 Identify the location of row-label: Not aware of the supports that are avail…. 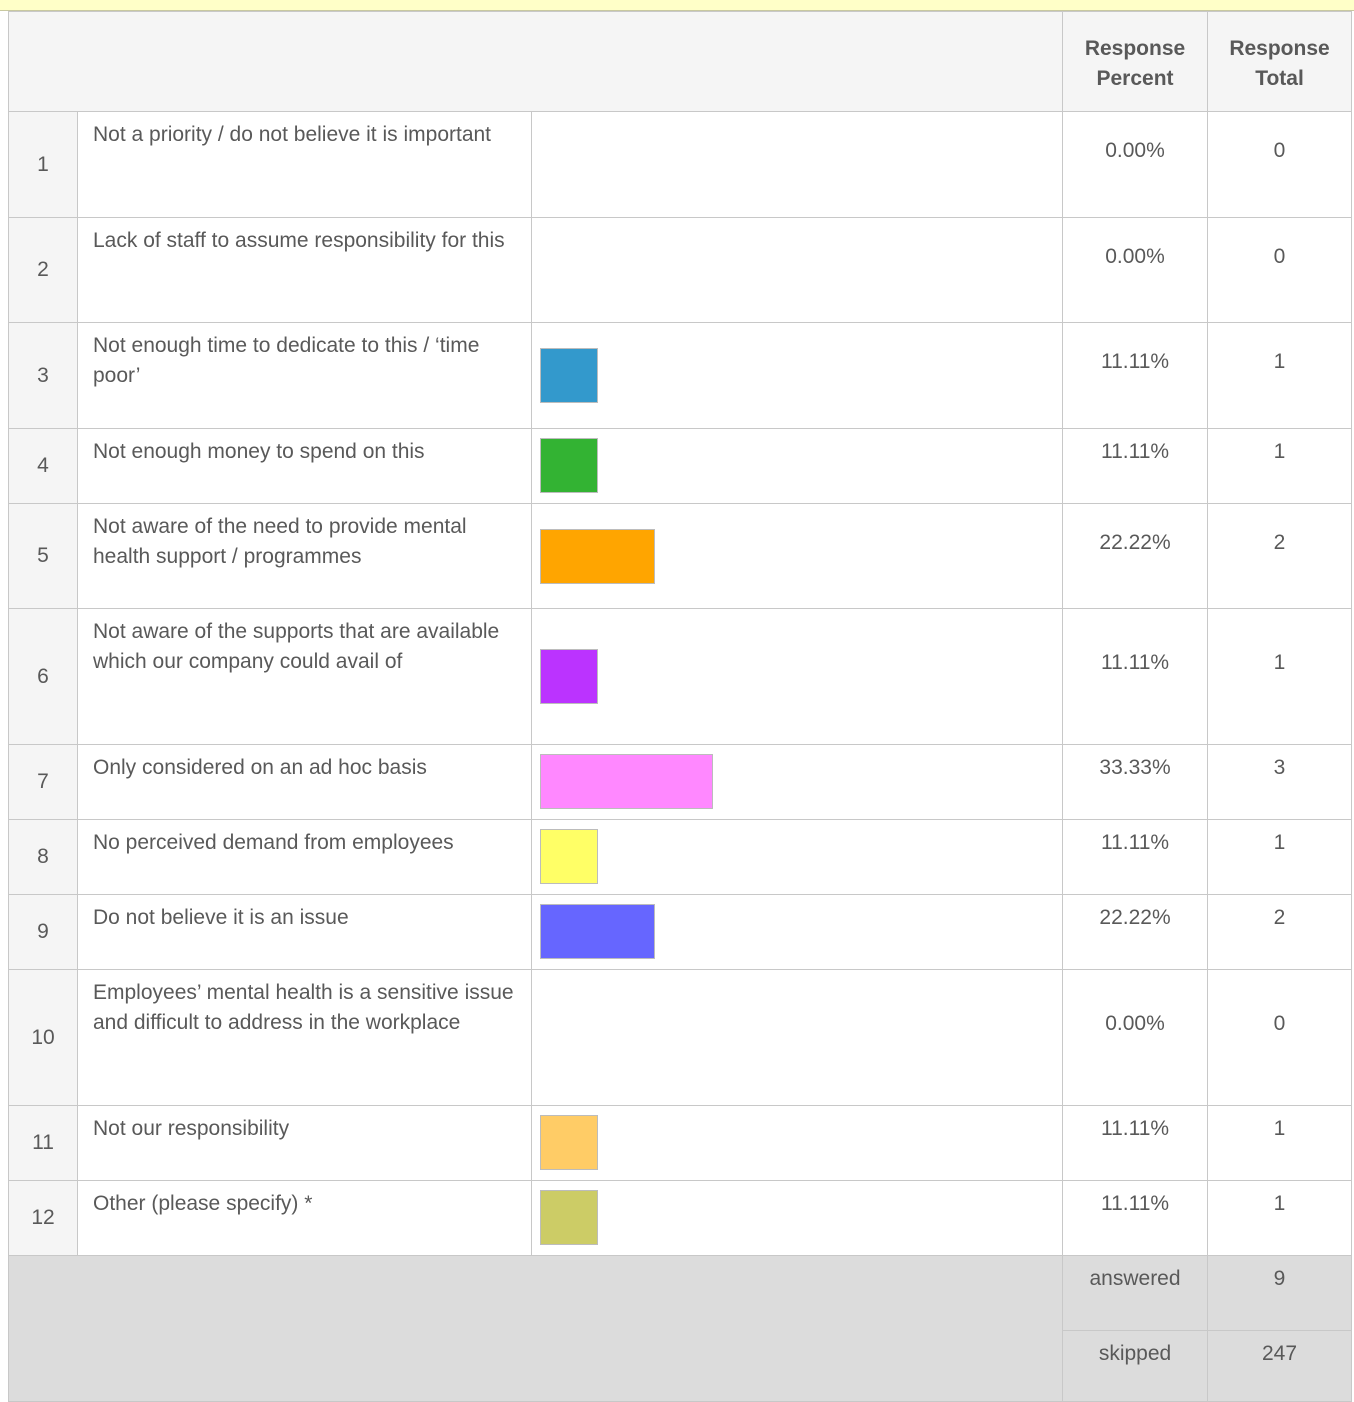
(304, 676).